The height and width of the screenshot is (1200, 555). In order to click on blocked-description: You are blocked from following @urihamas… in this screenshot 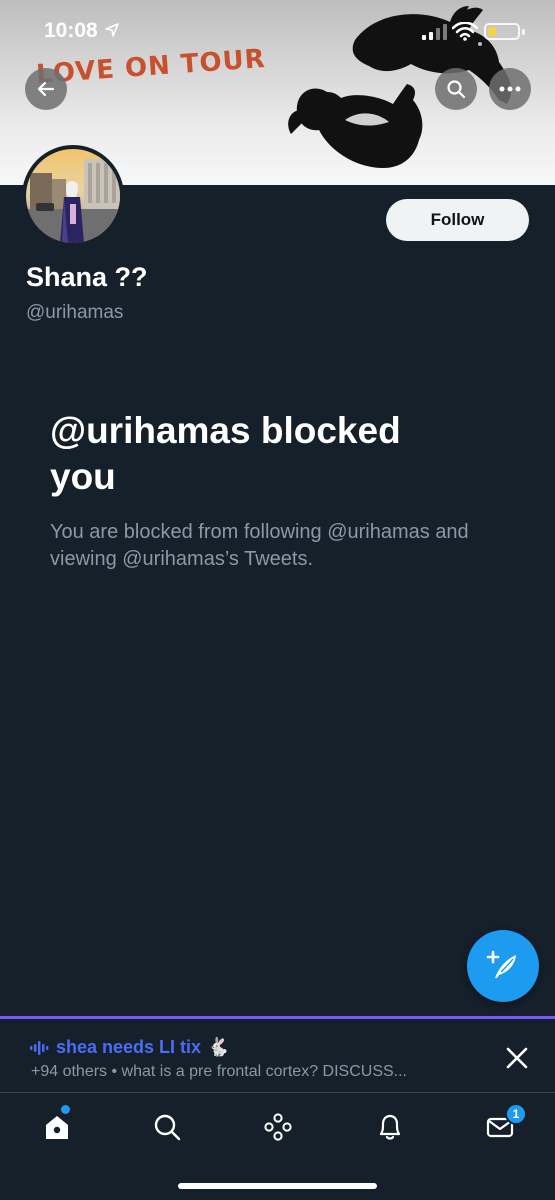, I will do `click(259, 545)`.